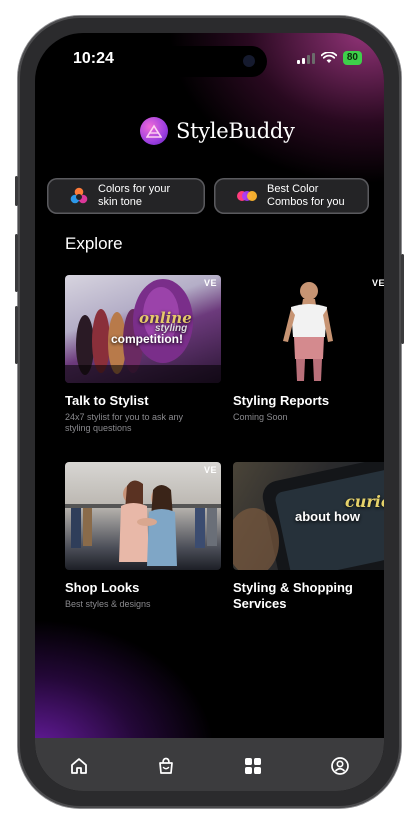 Image resolution: width=419 pixels, height=826 pixels. Describe the element at coordinates (402, 299) in the screenshot. I see `power-button` at that location.